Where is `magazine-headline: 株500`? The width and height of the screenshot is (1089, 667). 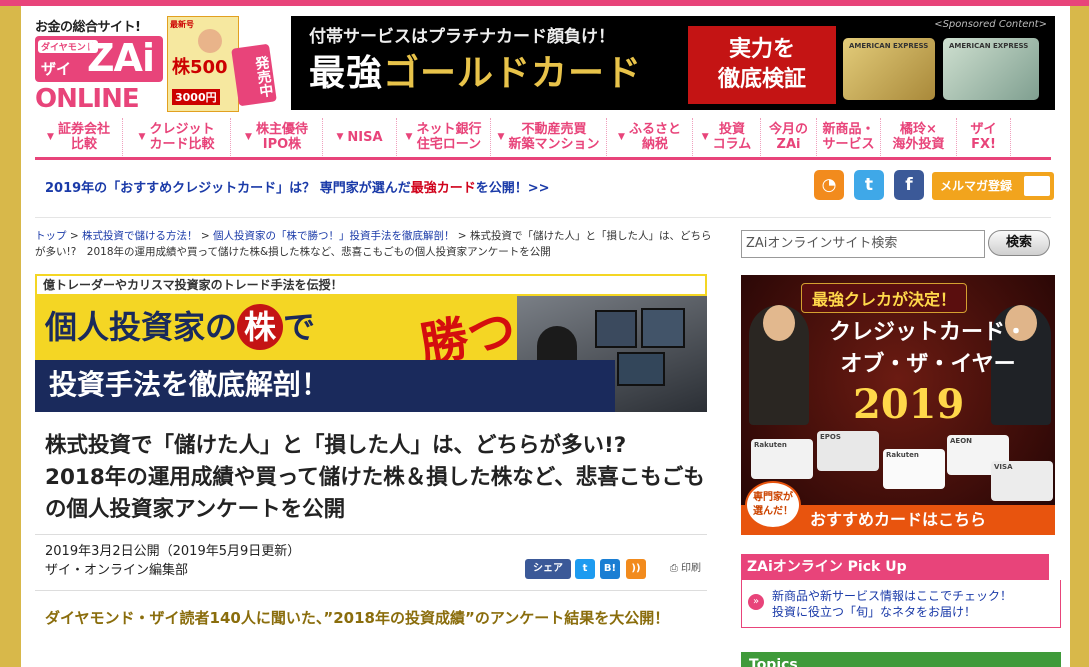
magazine-headline: 株500 is located at coordinates (200, 67).